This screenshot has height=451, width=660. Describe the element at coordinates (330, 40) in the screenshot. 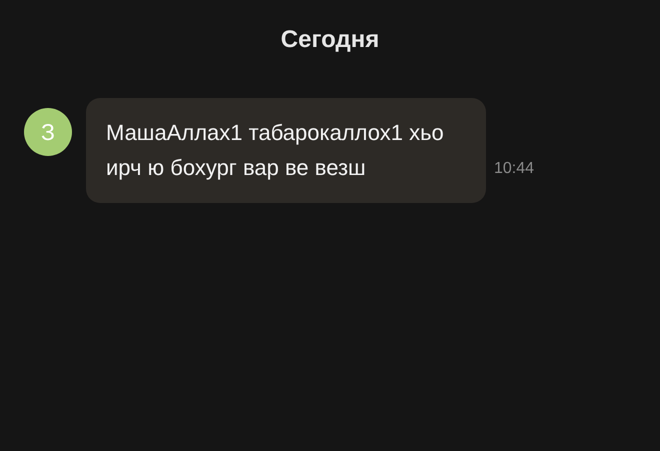

I see `date-header: Сегодня` at that location.